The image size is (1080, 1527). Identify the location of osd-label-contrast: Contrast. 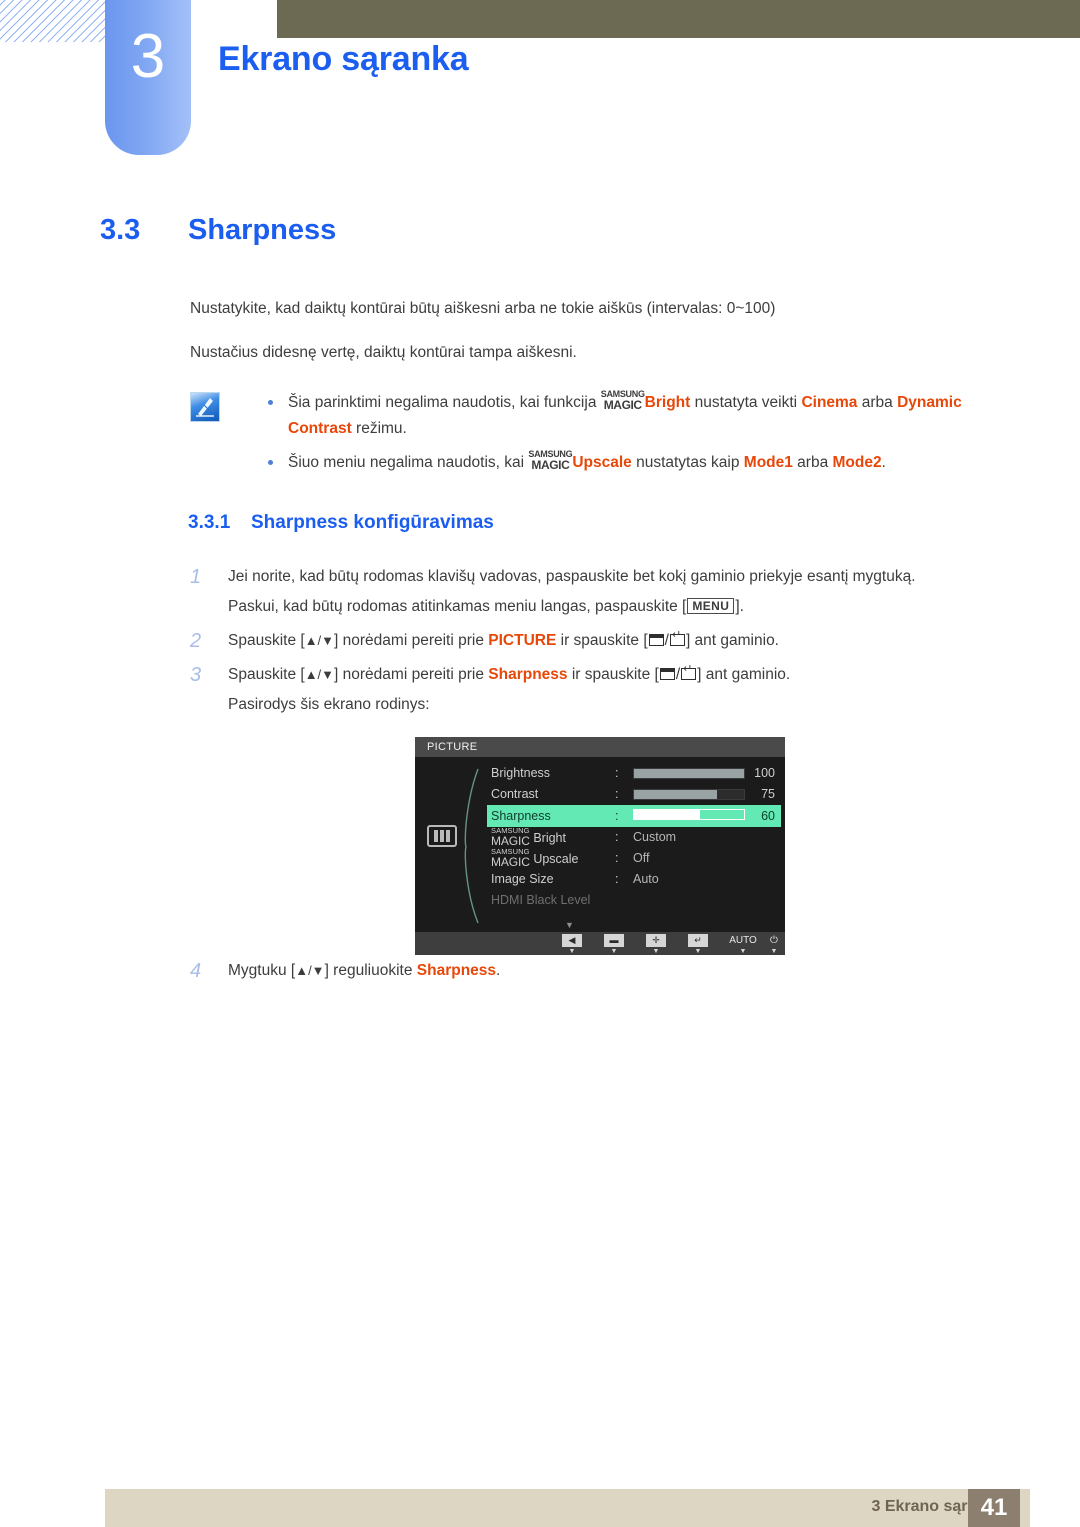
(515, 794).